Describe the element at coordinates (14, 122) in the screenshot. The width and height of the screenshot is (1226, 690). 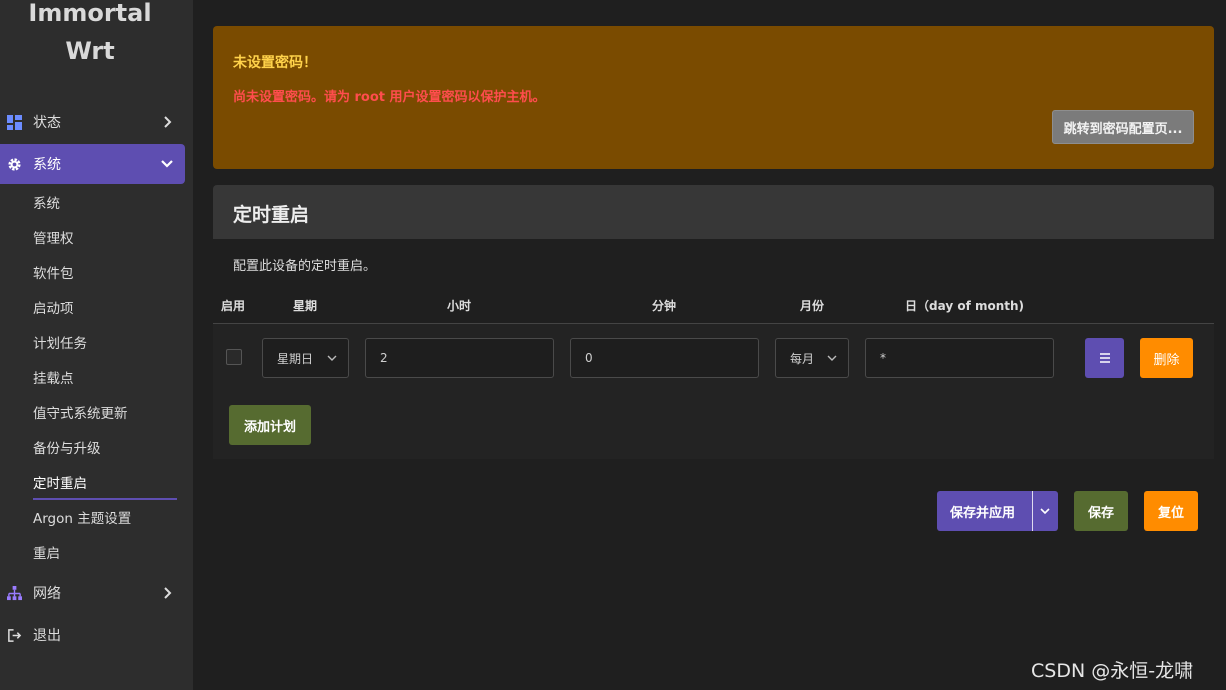
I see `dashboard-icon` at that location.